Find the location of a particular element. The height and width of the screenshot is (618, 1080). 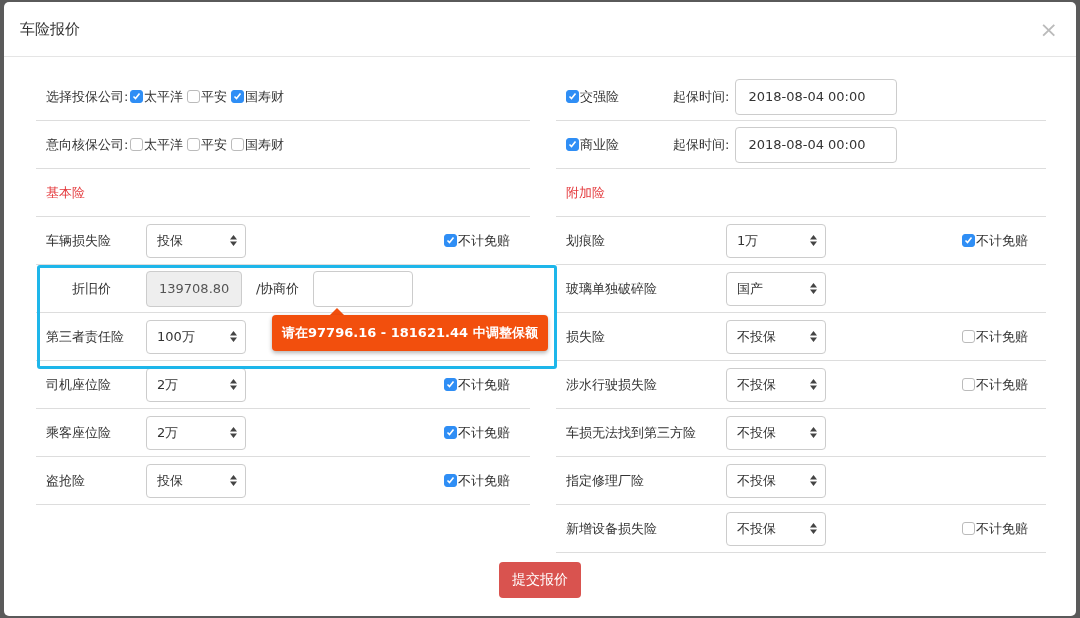

coverage-label: 司机座位险 is located at coordinates (79, 384).